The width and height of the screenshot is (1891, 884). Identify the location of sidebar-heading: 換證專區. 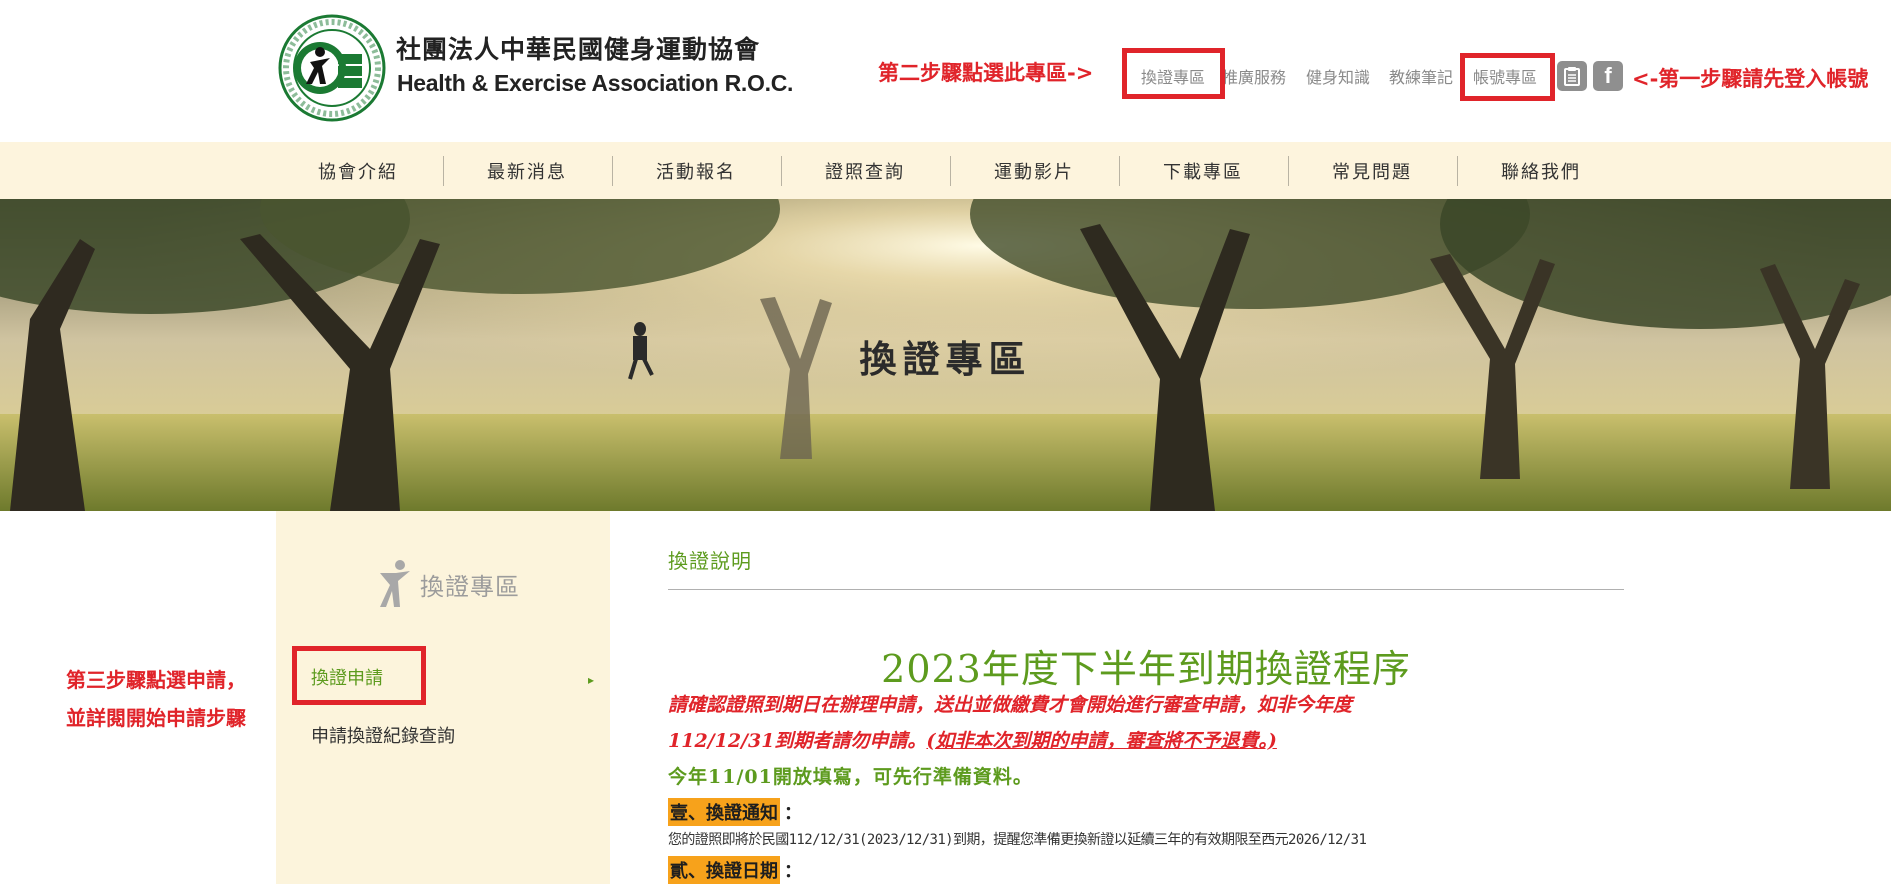
(448, 584).